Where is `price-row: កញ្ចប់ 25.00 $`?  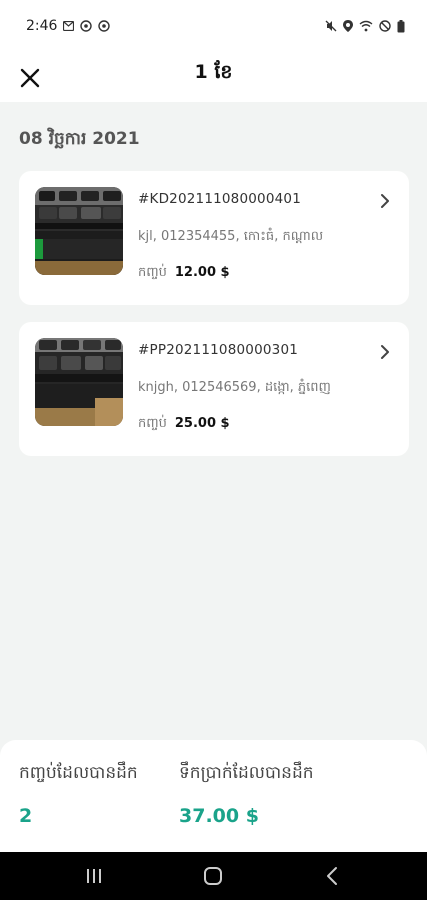 price-row: កញ្ចប់ 25.00 $ is located at coordinates (184, 424).